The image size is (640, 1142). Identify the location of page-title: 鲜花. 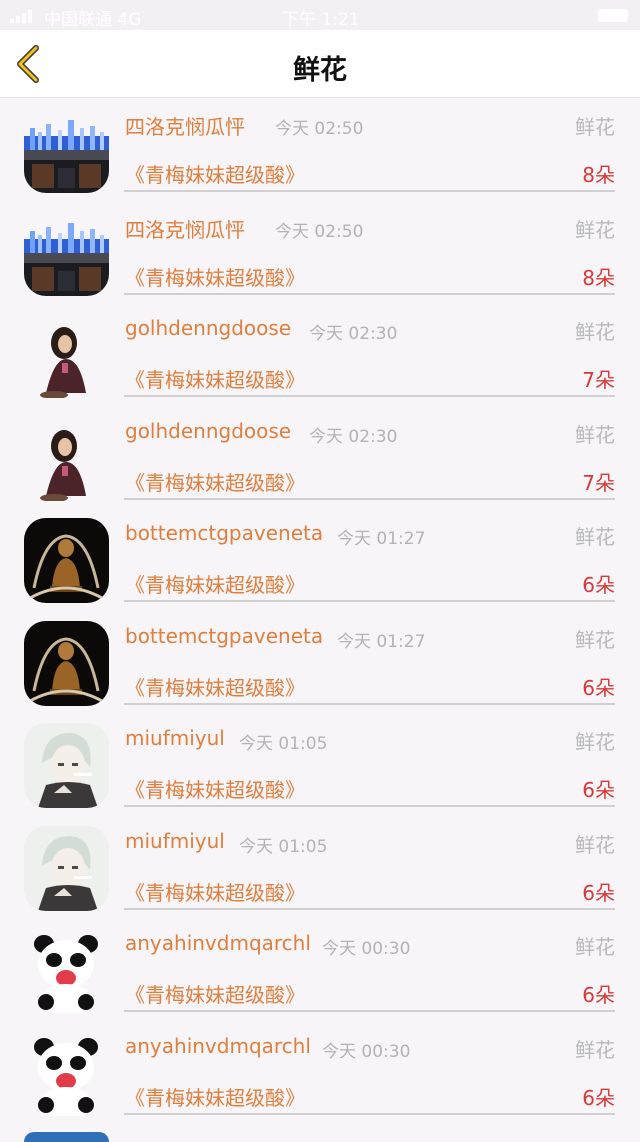
(320, 70).